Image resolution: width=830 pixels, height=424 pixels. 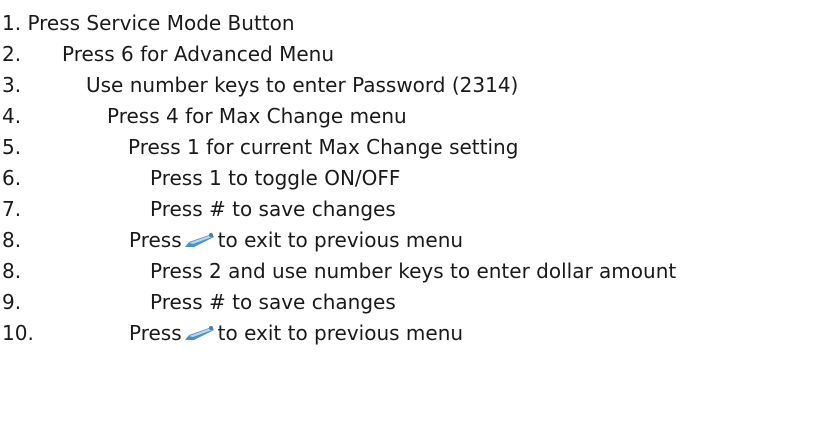 I want to click on step-10-number: 10., so click(x=18, y=333).